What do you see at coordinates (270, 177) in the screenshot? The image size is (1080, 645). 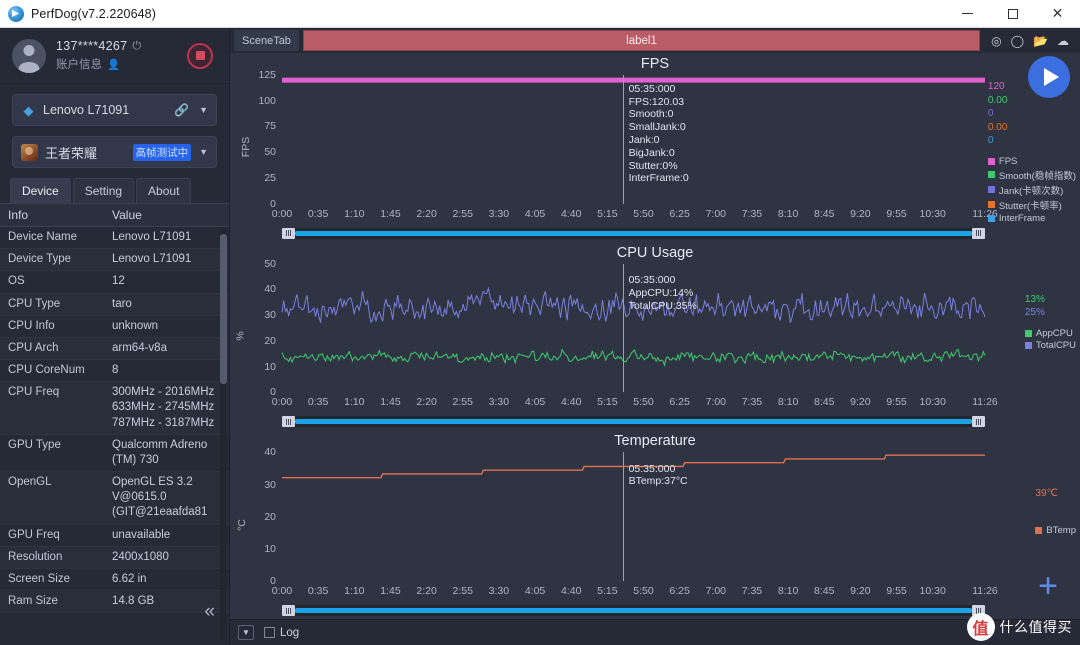 I see `y-axis-tick: 25` at bounding box center [270, 177].